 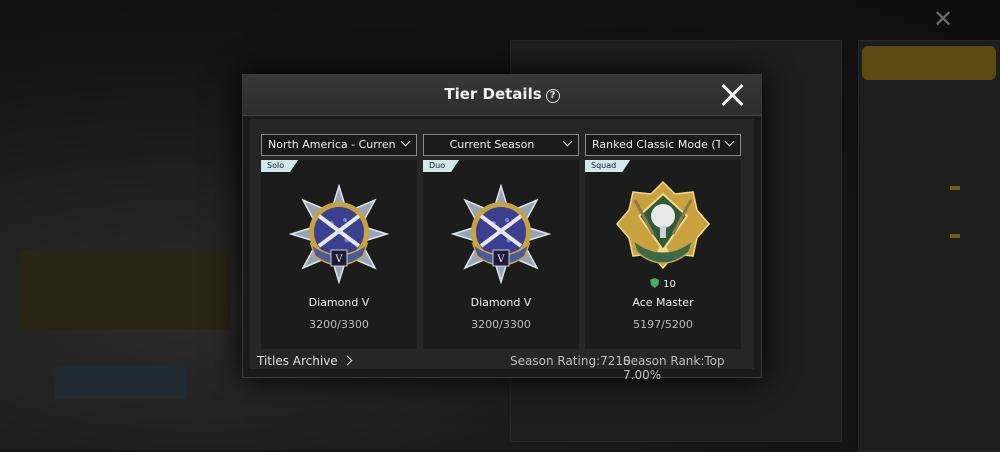 What do you see at coordinates (552, 96) in the screenshot?
I see `help-icon: ?` at bounding box center [552, 96].